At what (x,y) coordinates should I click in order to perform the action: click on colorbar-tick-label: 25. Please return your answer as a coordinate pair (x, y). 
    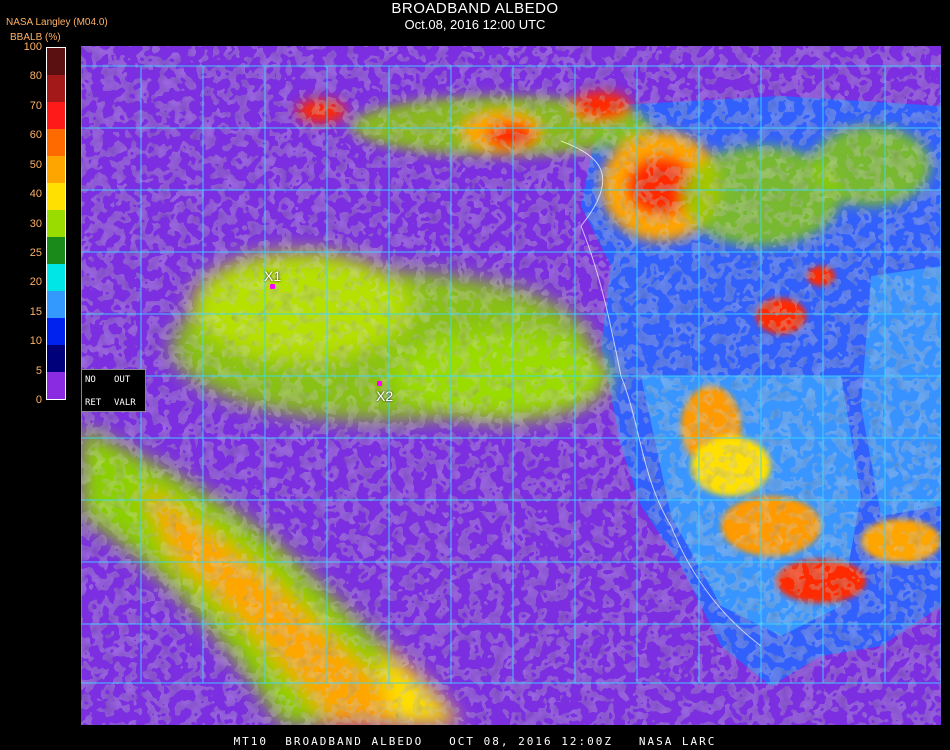
    Looking at the image, I should click on (35, 252).